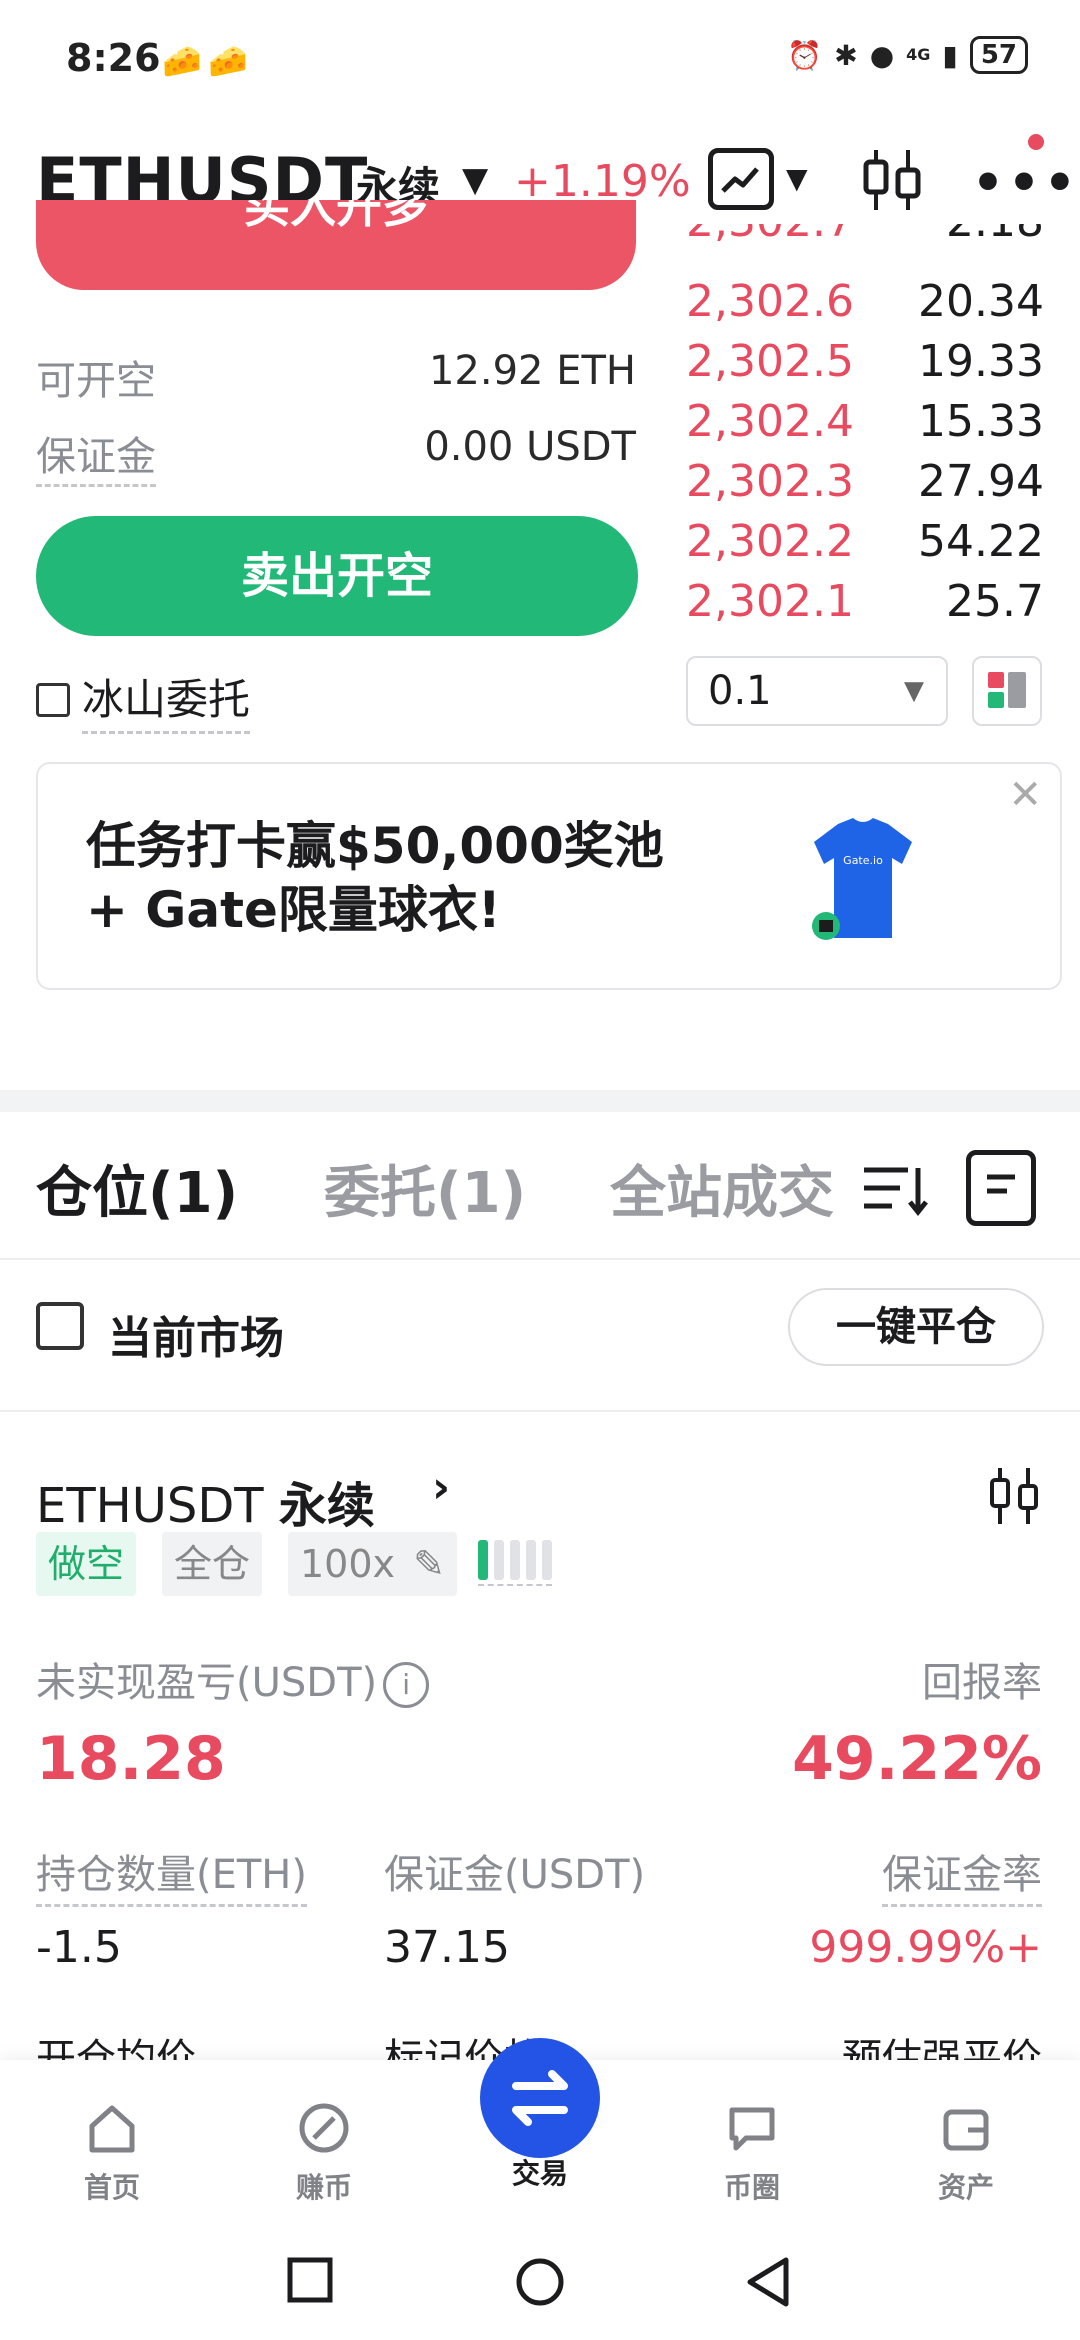  What do you see at coordinates (1036, 142) in the screenshot?
I see `notification-dot` at bounding box center [1036, 142].